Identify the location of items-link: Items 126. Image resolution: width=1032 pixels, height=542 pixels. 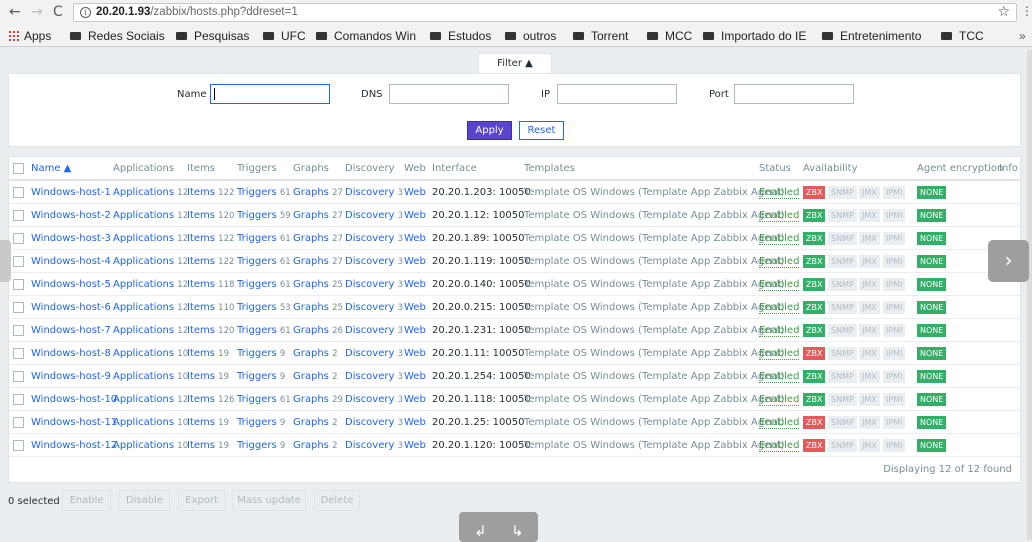
(210, 399).